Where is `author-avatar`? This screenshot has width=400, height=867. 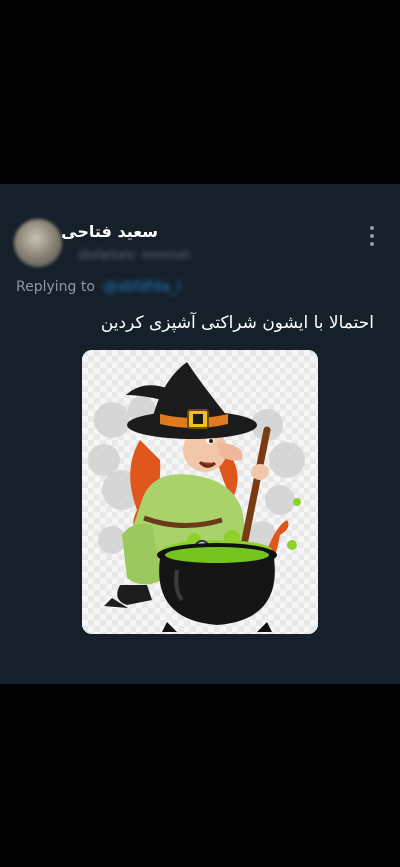 author-avatar is located at coordinates (38, 243).